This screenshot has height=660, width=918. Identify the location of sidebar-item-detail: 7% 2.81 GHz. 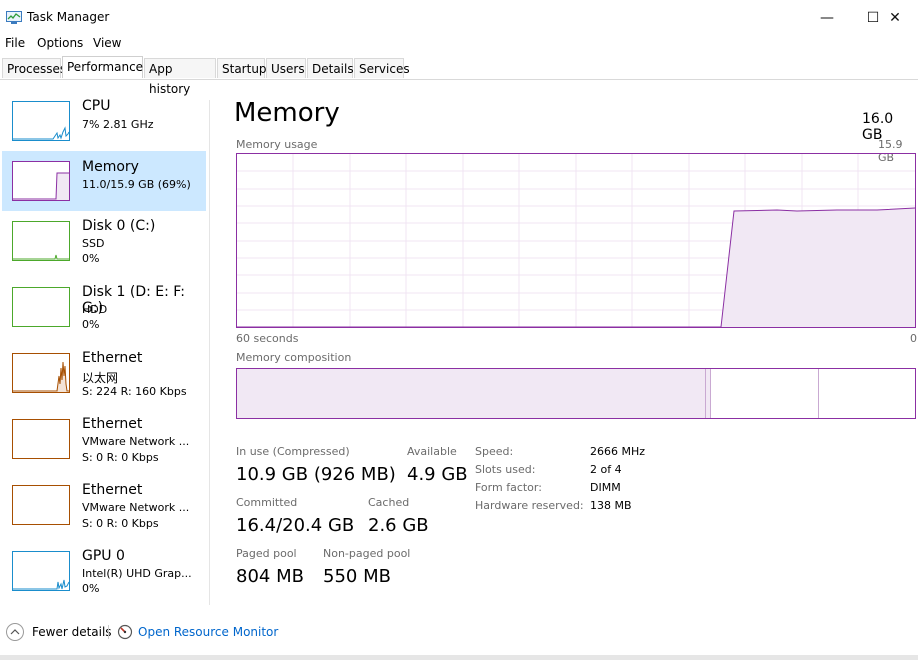
(118, 124).